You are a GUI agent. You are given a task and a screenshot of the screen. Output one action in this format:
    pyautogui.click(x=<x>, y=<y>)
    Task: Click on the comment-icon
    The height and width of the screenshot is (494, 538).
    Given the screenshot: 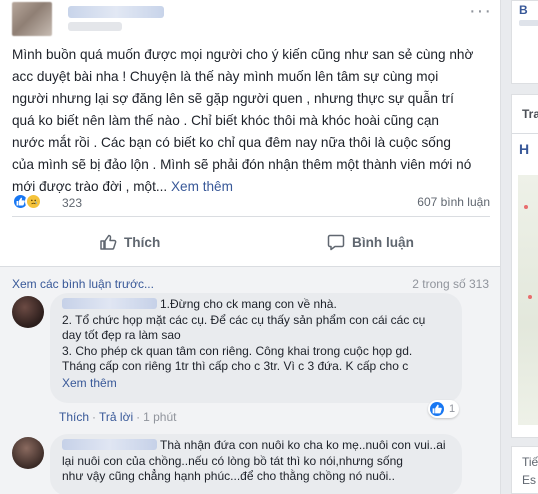 What is the action you would take?
    pyautogui.click(x=336, y=242)
    